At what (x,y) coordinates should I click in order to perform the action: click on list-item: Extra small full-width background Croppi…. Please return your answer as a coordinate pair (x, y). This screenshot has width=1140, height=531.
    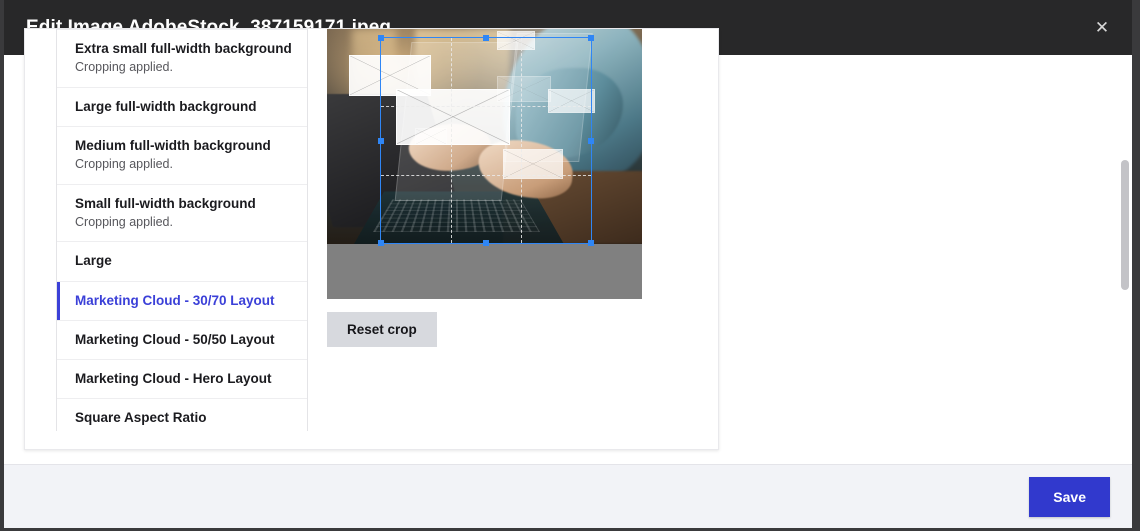
    Looking at the image, I should click on (182, 58).